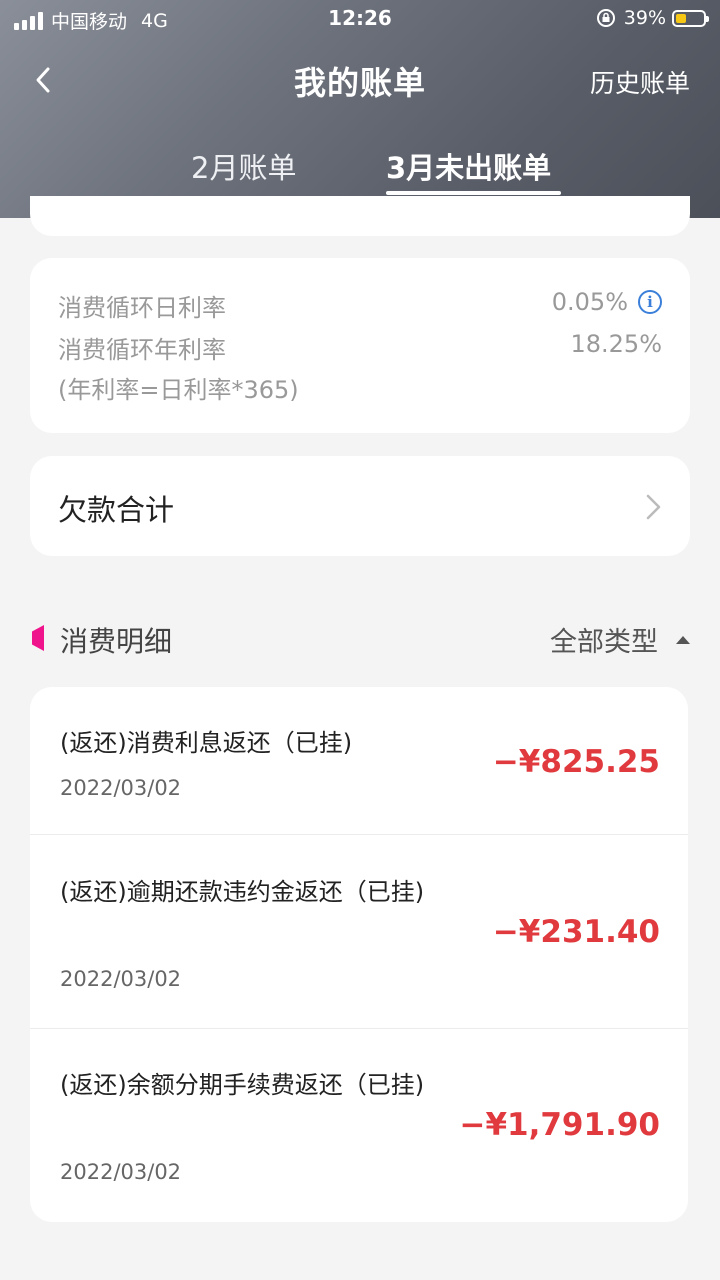  Describe the element at coordinates (360, 506) in the screenshot. I see `debt-total-card: 欠款合计` at that location.